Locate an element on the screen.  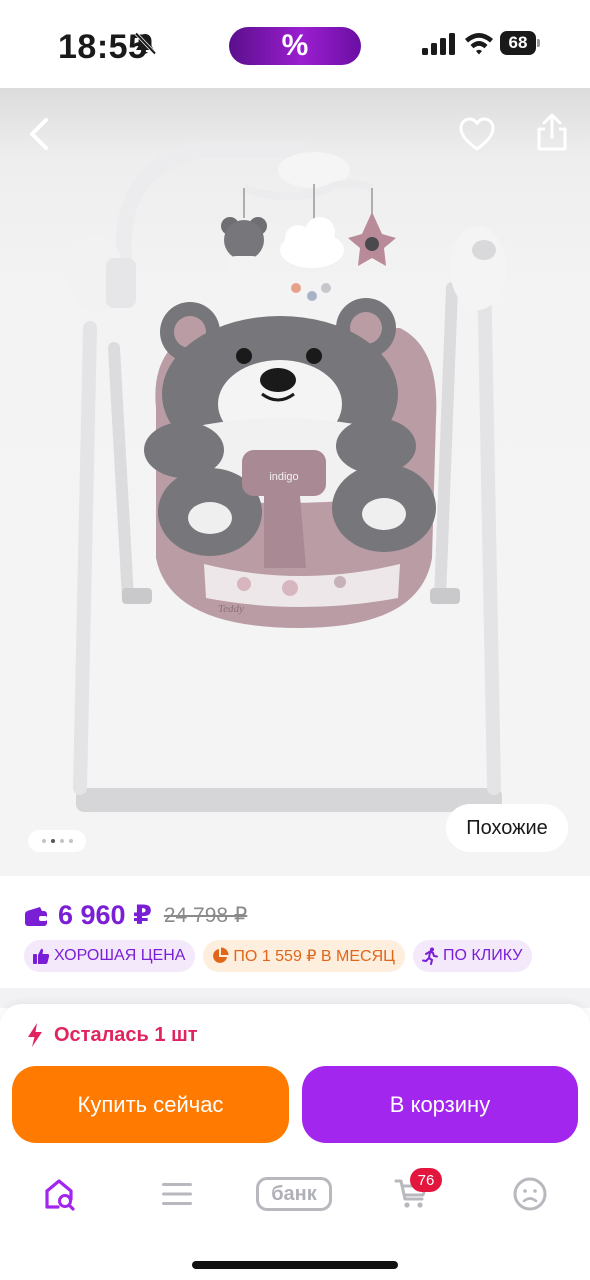
installment-label: ПО 1 559 ₽ В МЕСЯЦ is located at coordinates (314, 956).